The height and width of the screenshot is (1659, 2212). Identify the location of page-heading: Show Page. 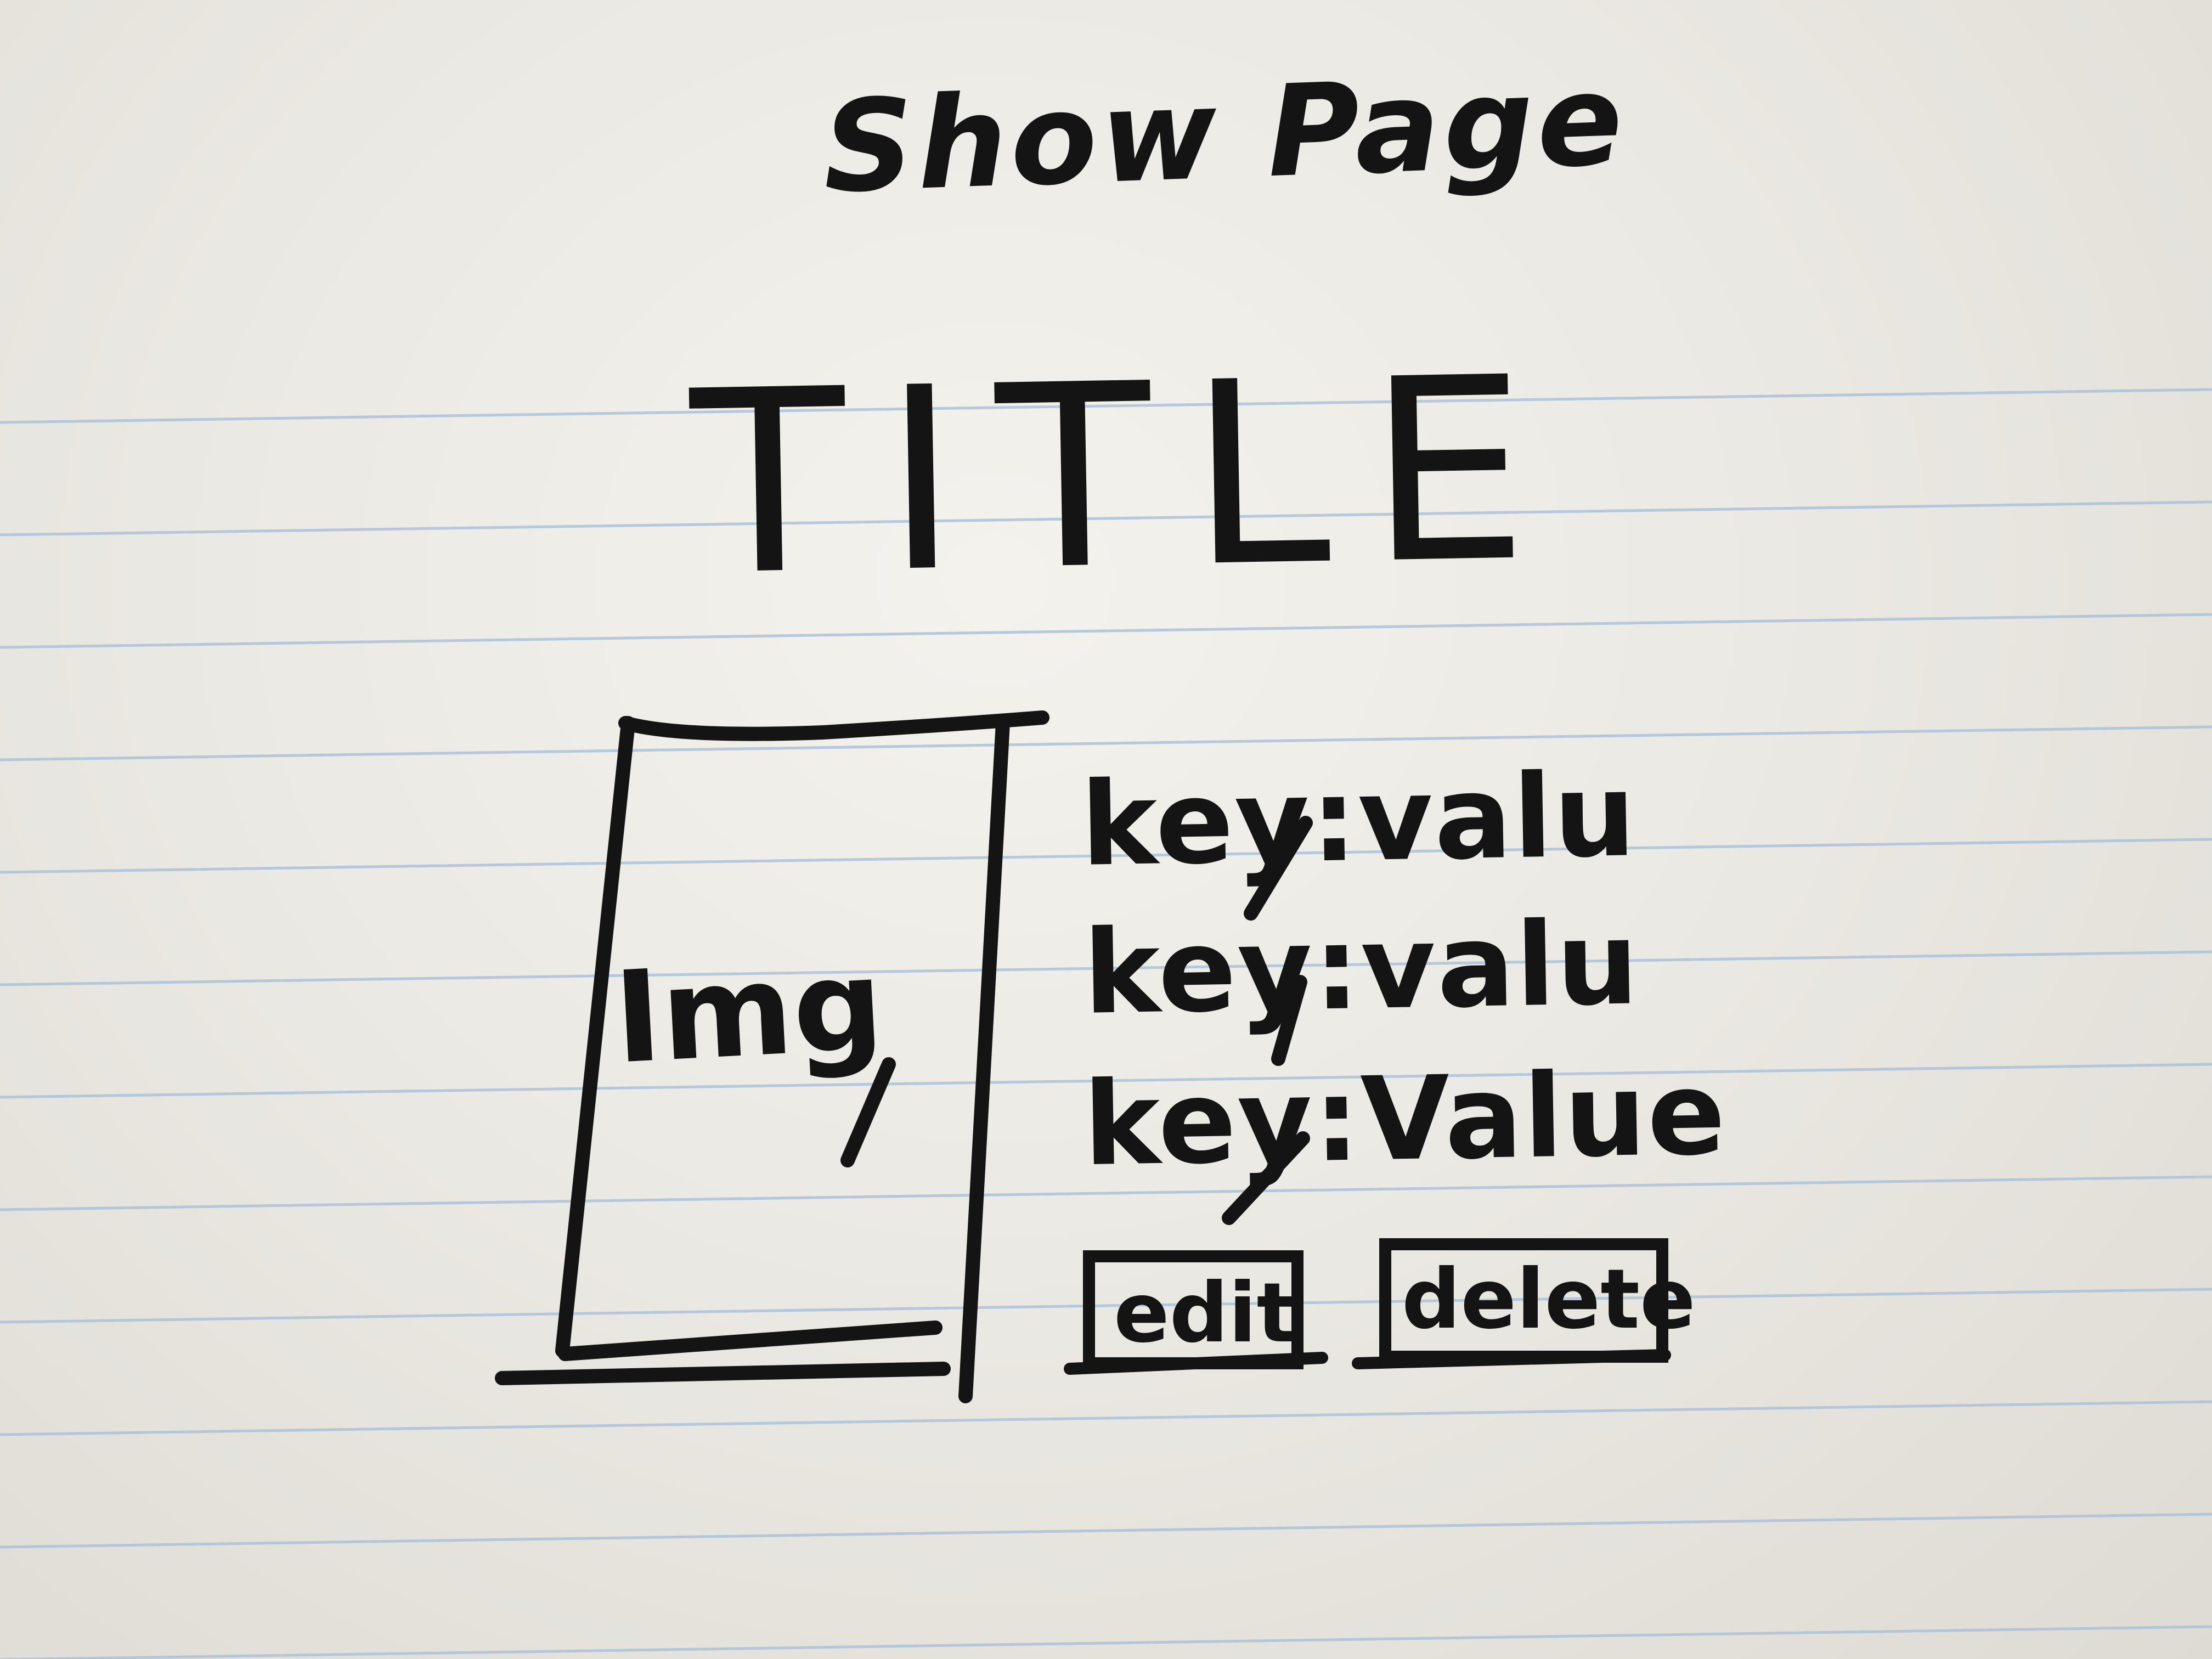
(1224, 134).